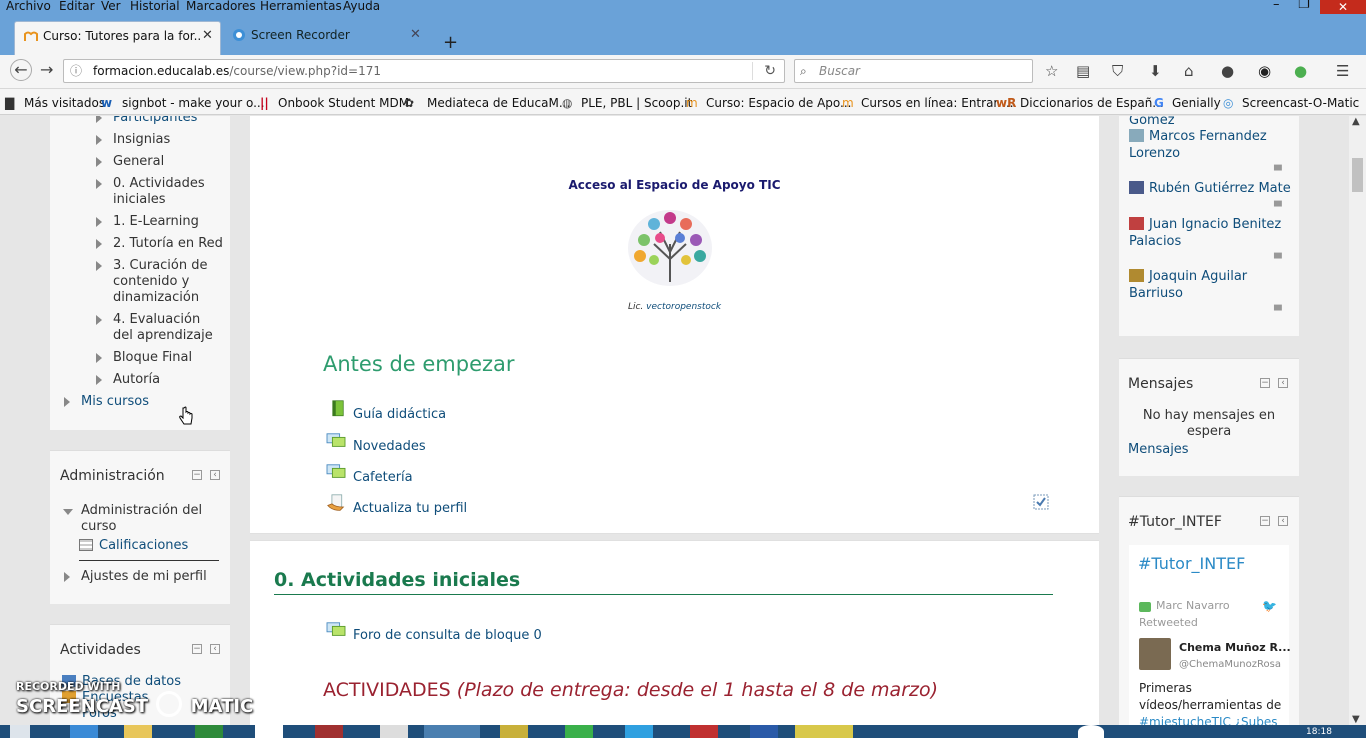  I want to click on back-icon: ←, so click(21, 70).